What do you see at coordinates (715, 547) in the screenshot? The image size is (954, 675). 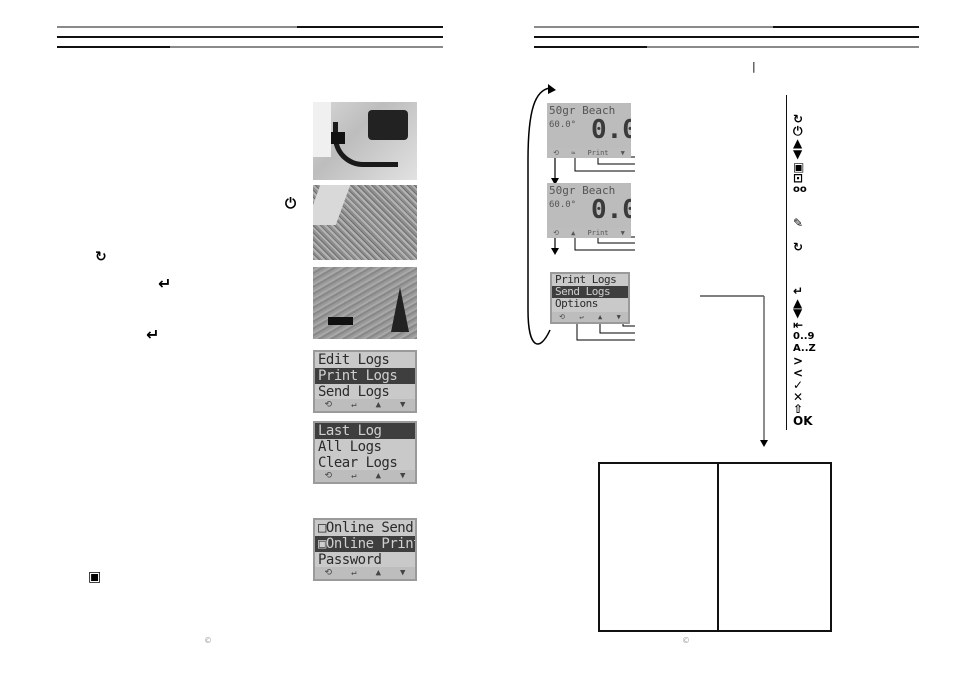 I see `options-table` at bounding box center [715, 547].